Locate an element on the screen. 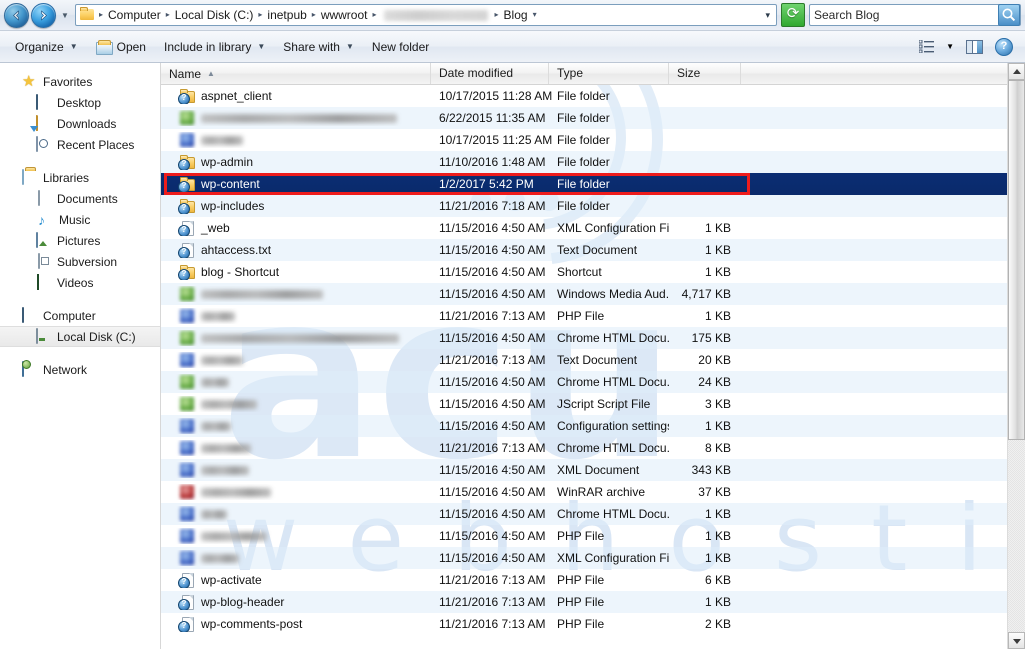 This screenshot has width=1025, height=649. table-row: 10/17/2015 11:25 AM File folder is located at coordinates (584, 140).